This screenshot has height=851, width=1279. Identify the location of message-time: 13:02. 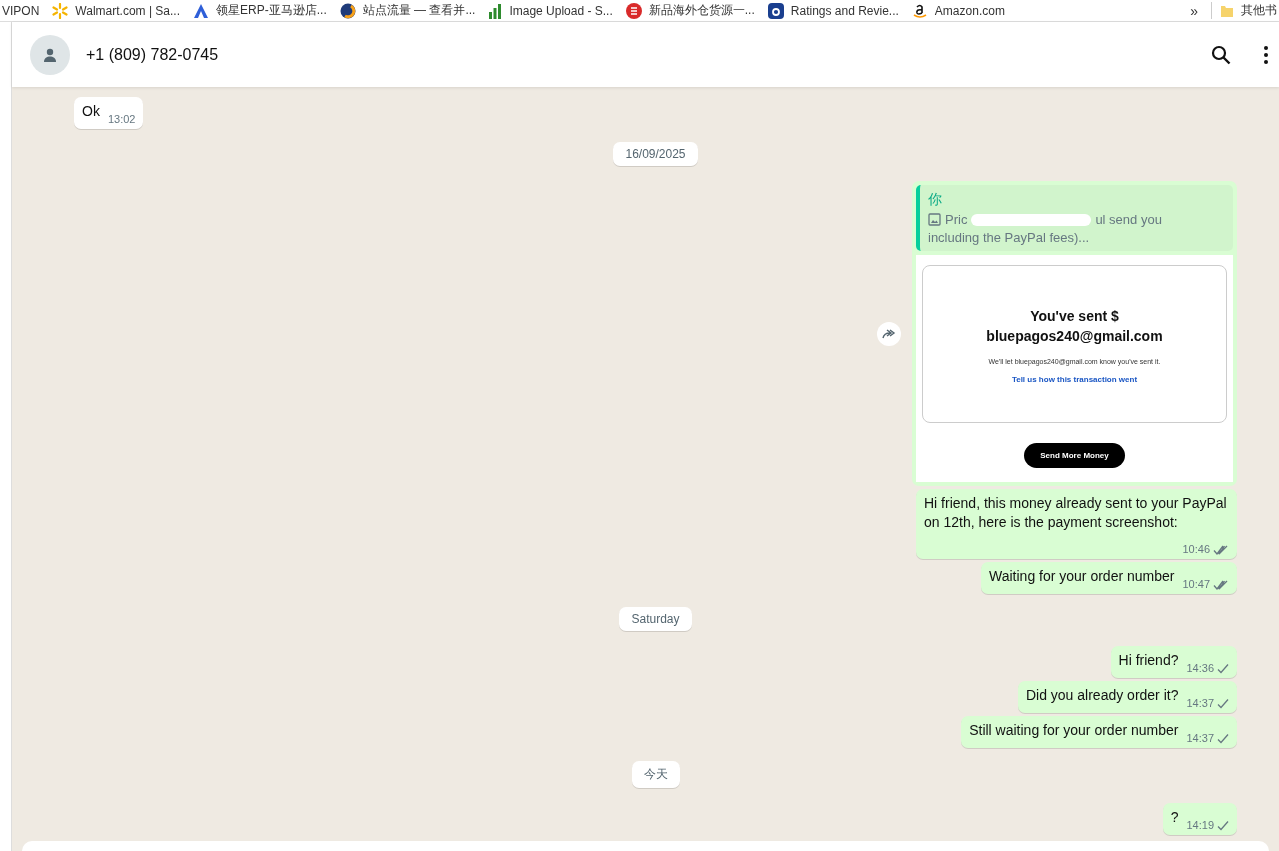
(121, 119).